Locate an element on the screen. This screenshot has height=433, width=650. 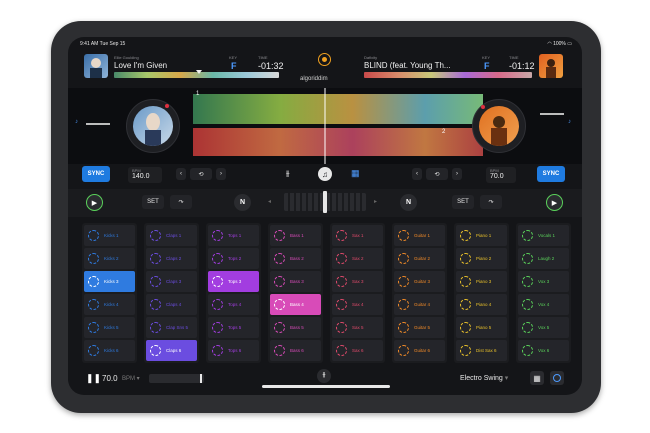
sampler-pad: Claps 2 is located at coordinates (171, 258).